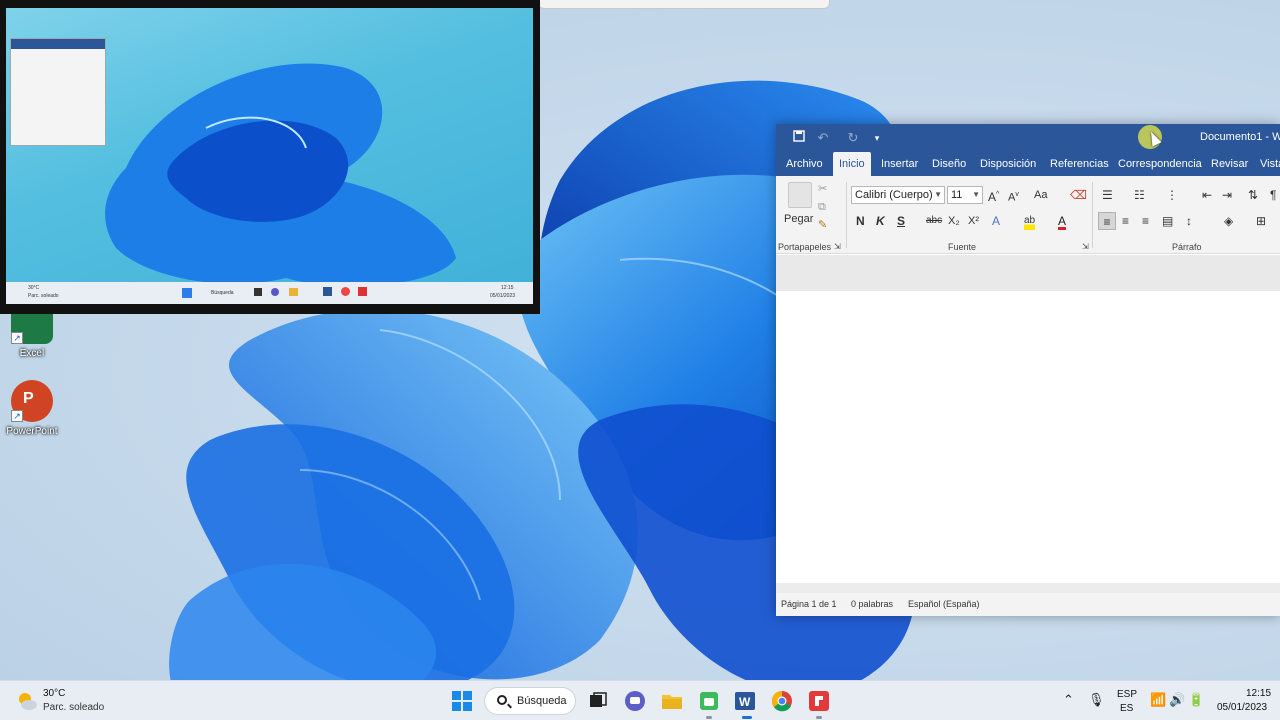 The image size is (1280, 720). Describe the element at coordinates (1261, 221) in the screenshot. I see `borders-icon: ⊞` at that location.